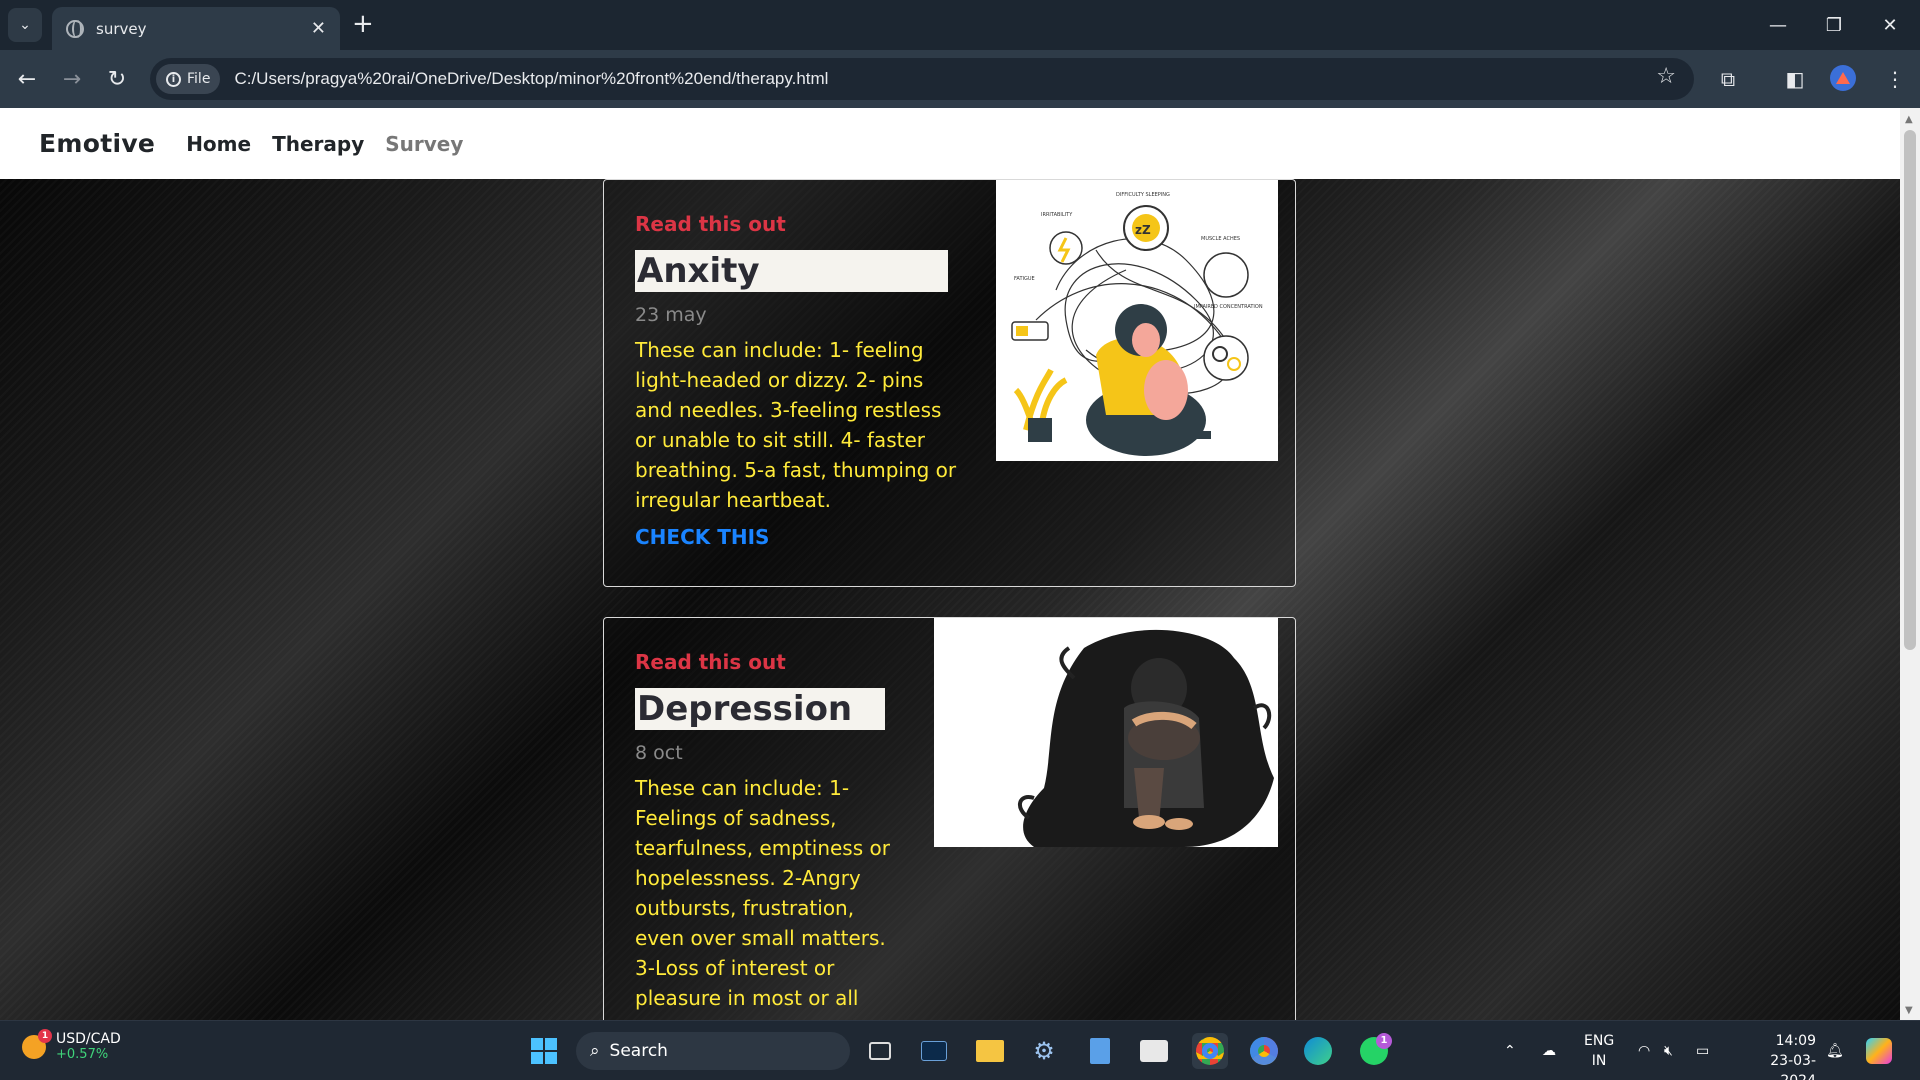 Image resolution: width=1920 pixels, height=1080 pixels. What do you see at coordinates (117, 79) in the screenshot?
I see `reload-icon: ↻` at bounding box center [117, 79].